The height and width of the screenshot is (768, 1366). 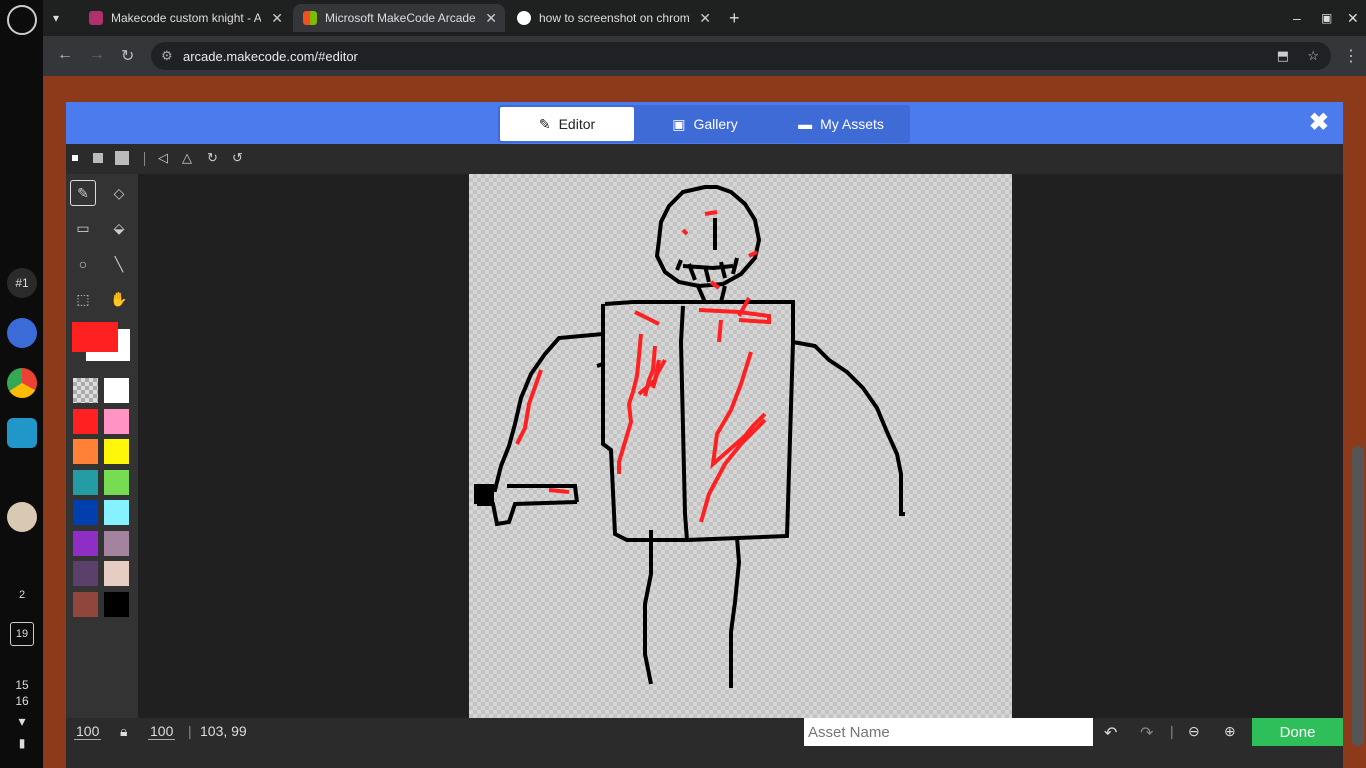 What do you see at coordinates (22, 743) in the screenshot?
I see `battery-icon: ▮` at bounding box center [22, 743].